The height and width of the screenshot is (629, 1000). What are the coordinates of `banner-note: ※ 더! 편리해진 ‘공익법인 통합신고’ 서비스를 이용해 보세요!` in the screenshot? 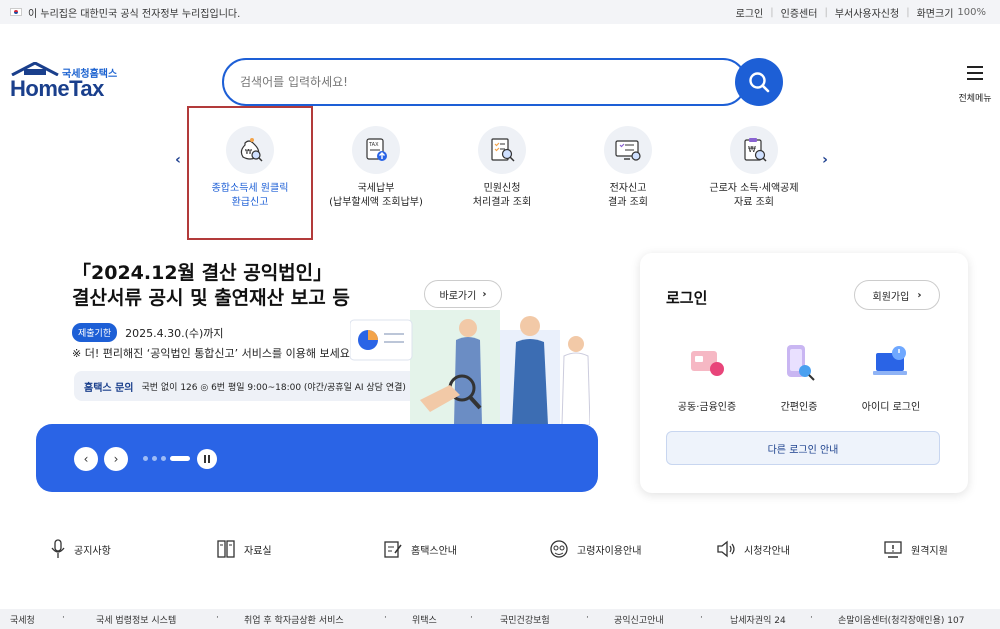 It's located at (213, 353).